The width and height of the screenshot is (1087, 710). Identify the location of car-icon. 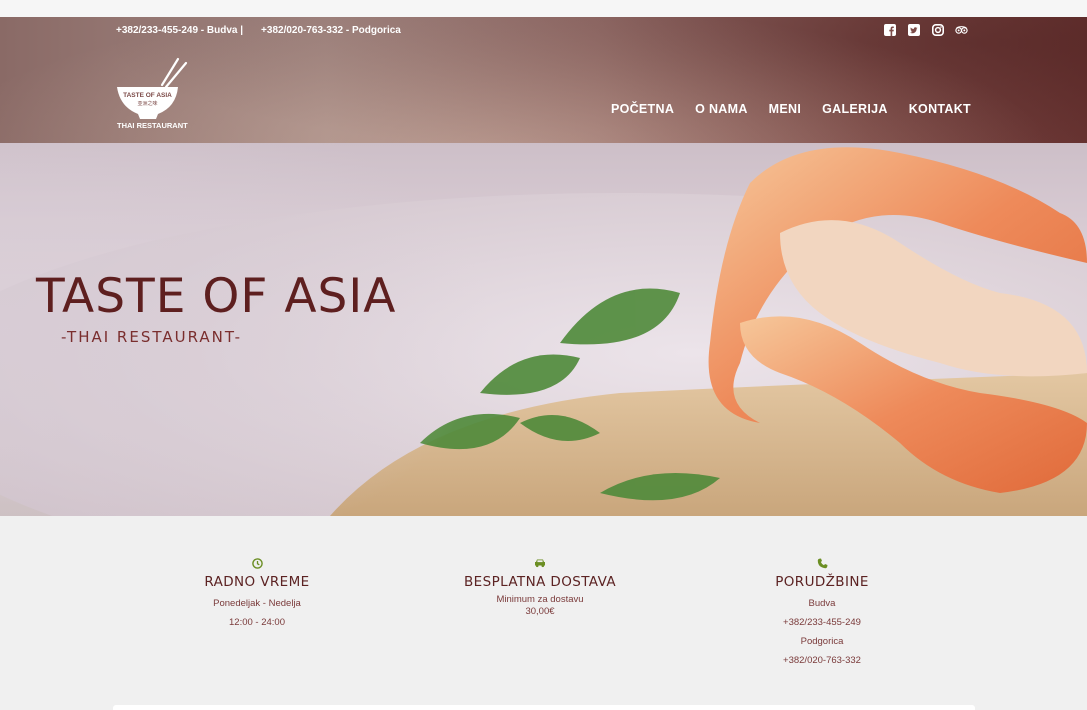
(540, 563).